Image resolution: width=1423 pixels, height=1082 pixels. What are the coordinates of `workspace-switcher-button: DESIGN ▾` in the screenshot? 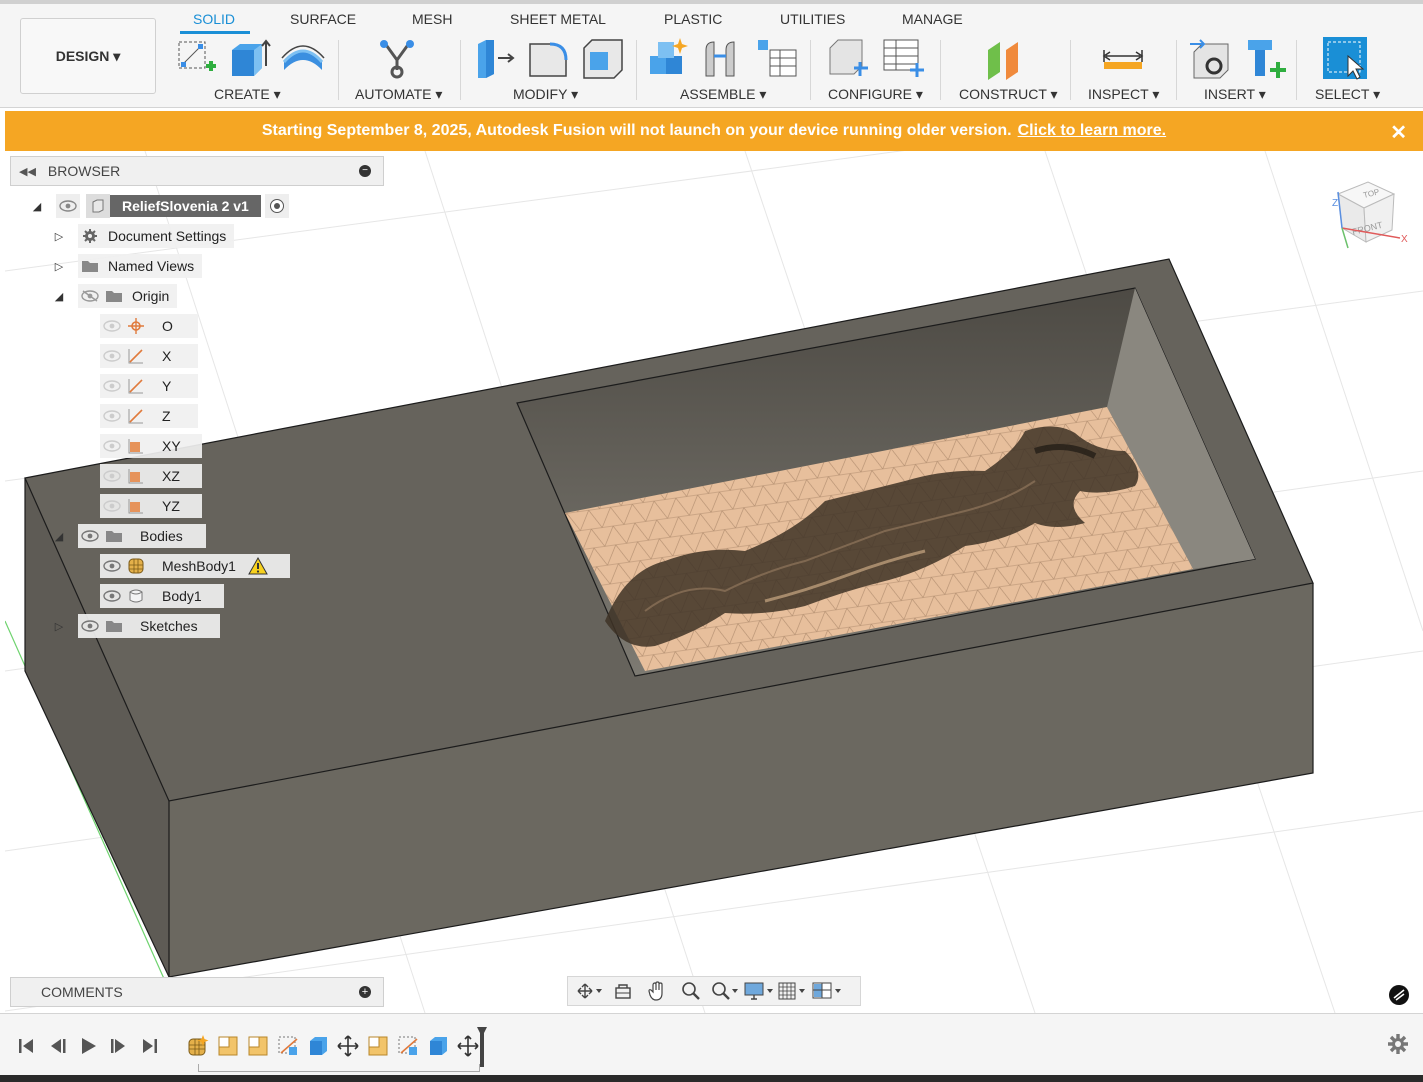 It's located at (88, 56).